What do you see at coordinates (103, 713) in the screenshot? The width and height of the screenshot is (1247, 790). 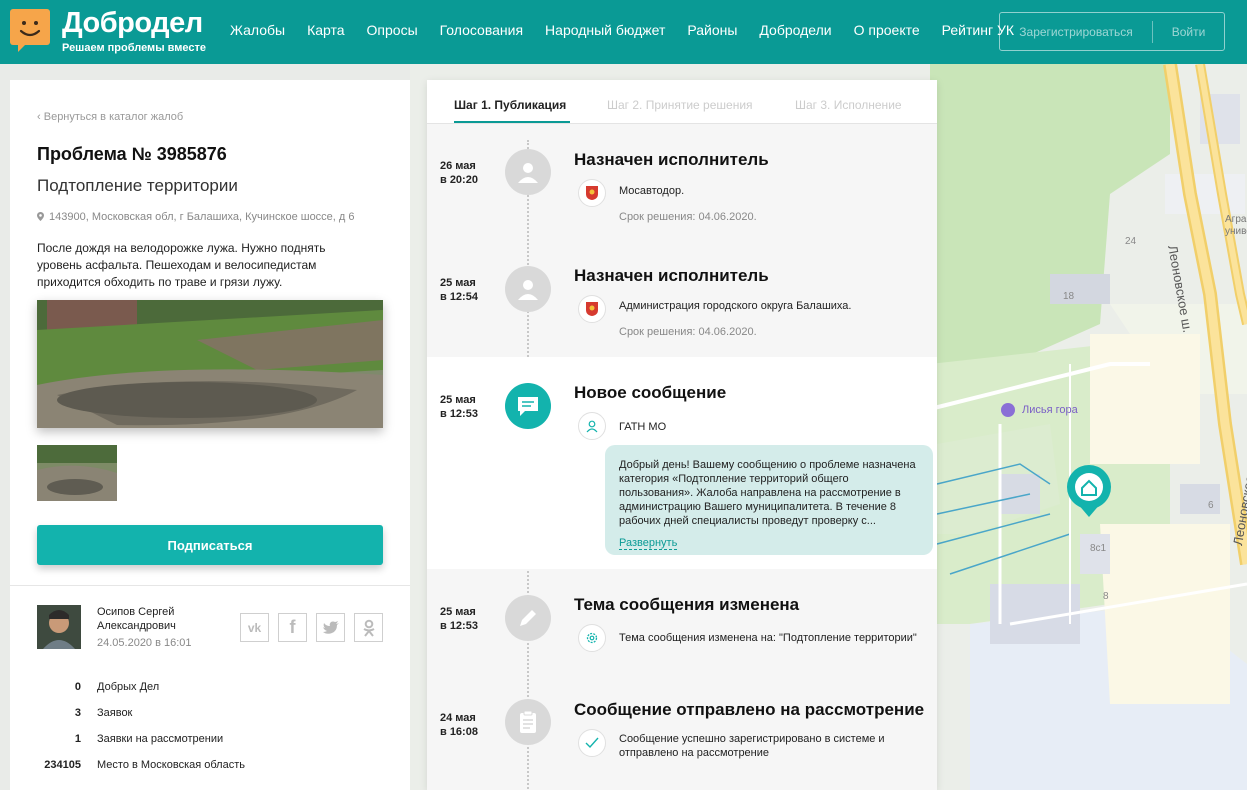 I see `stat-row: 3 Заявок` at bounding box center [103, 713].